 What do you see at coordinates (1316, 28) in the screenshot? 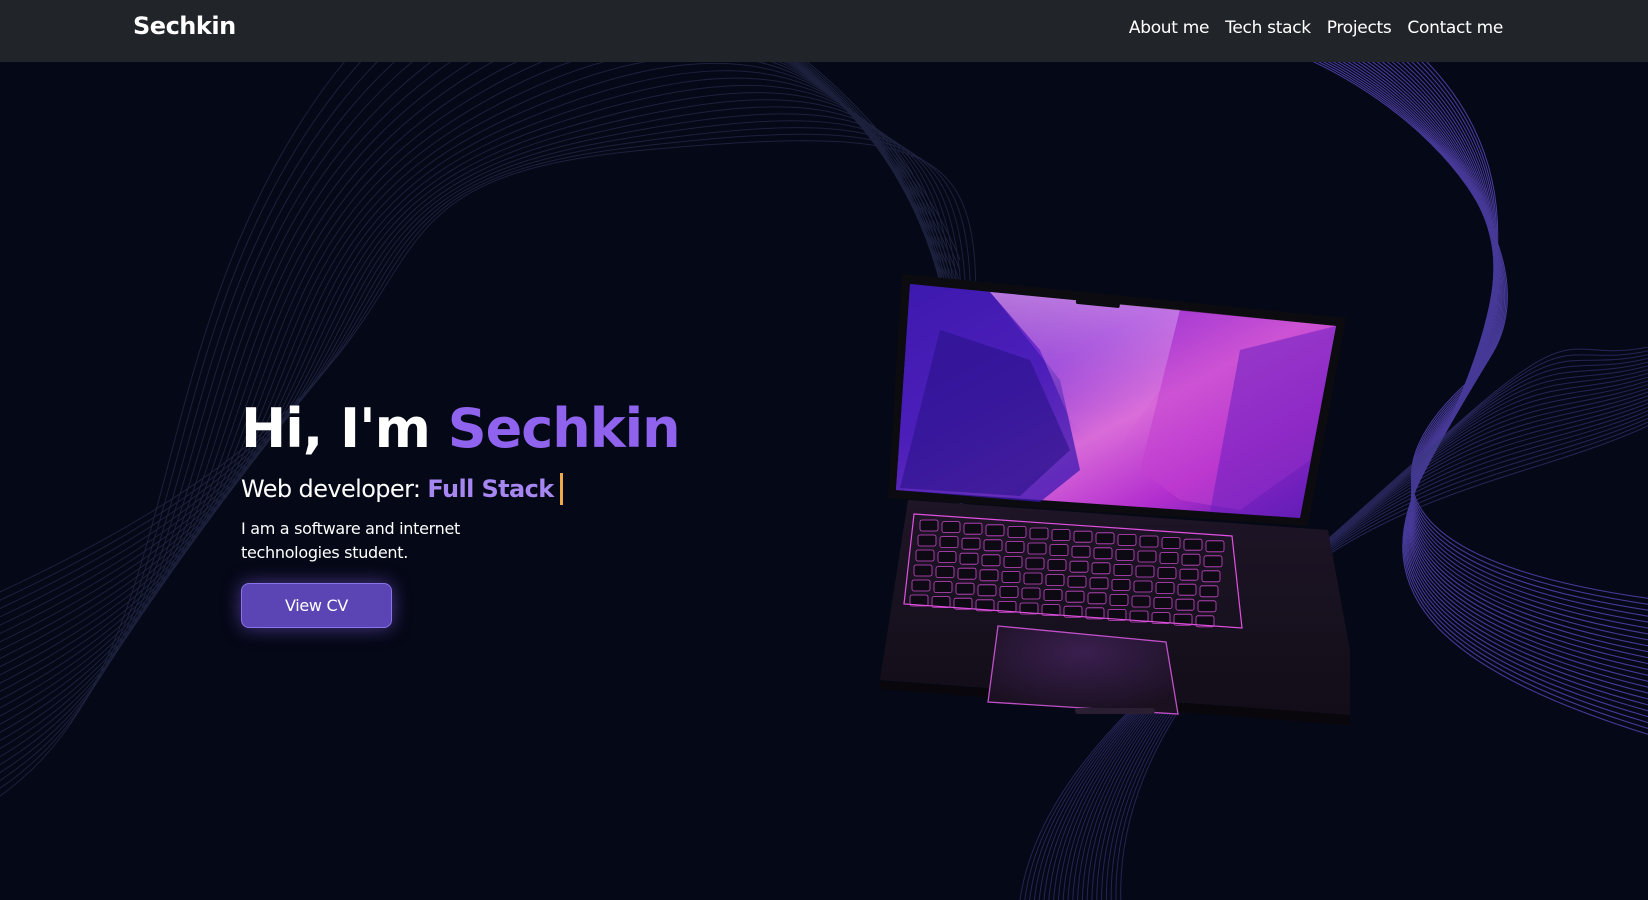
I see `nav-links: About me Tech stack Projects Contact me` at bounding box center [1316, 28].